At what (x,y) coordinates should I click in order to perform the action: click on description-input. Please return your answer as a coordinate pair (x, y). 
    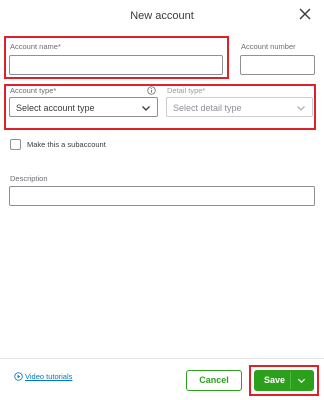
    Looking at the image, I should click on (162, 196).